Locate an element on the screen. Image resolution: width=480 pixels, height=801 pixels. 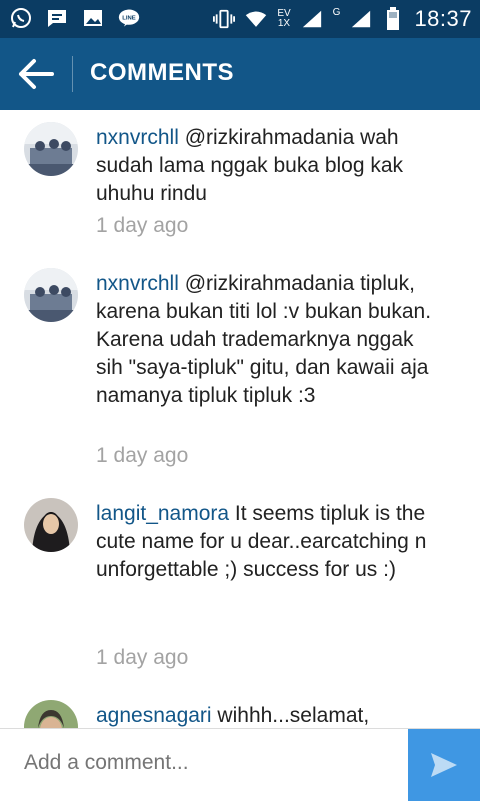
clock: 18:37 is located at coordinates (443, 18).